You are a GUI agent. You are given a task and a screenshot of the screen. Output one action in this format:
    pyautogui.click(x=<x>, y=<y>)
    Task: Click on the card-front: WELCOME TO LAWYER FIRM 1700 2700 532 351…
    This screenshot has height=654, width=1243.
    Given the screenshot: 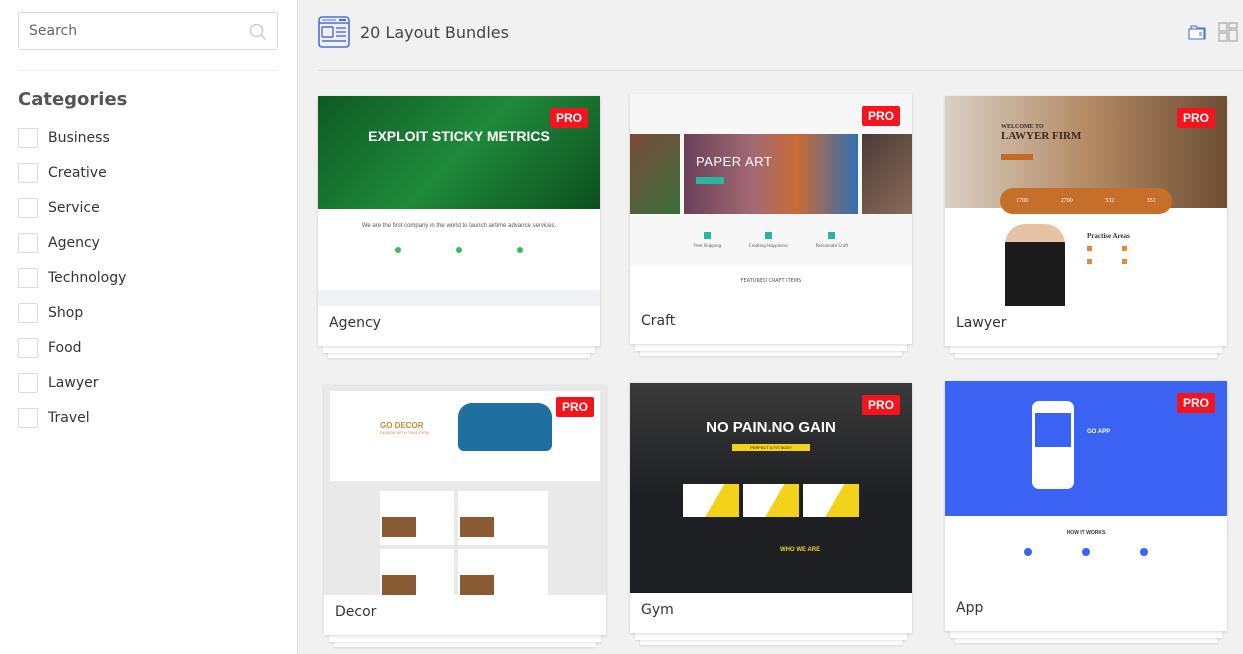 What is the action you would take?
    pyautogui.click(x=1086, y=221)
    